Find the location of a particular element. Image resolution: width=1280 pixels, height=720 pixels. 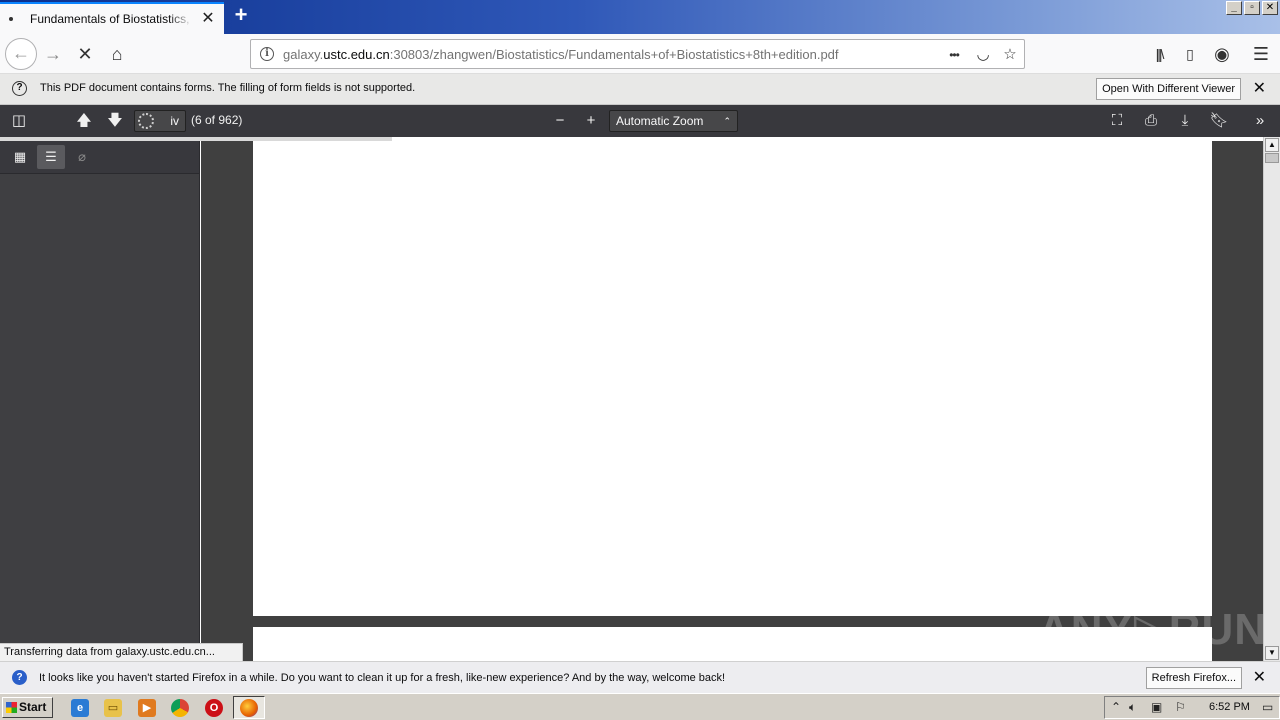

outline-view-icon: ☰ is located at coordinates (51, 157).